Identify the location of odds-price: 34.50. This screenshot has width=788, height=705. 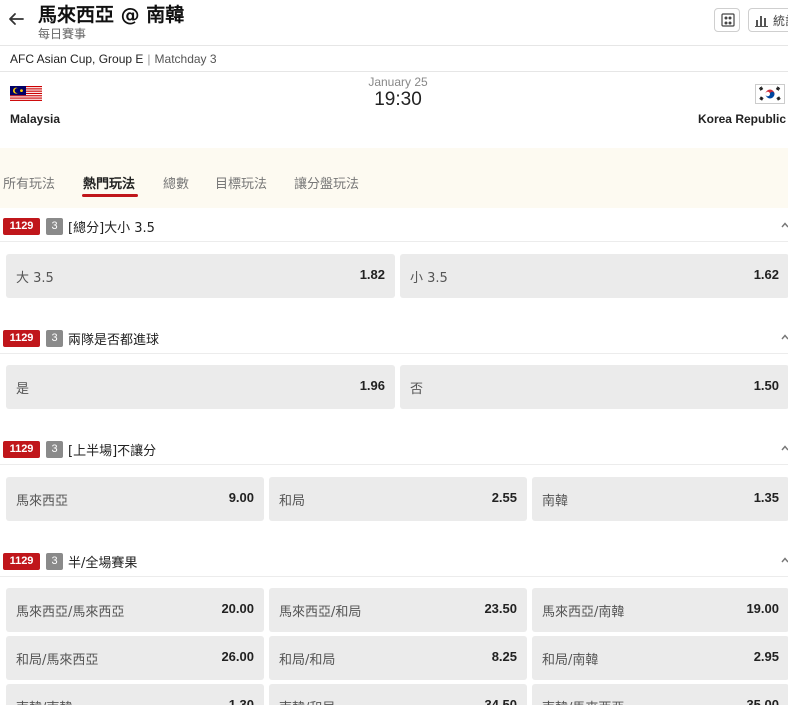
(500, 701).